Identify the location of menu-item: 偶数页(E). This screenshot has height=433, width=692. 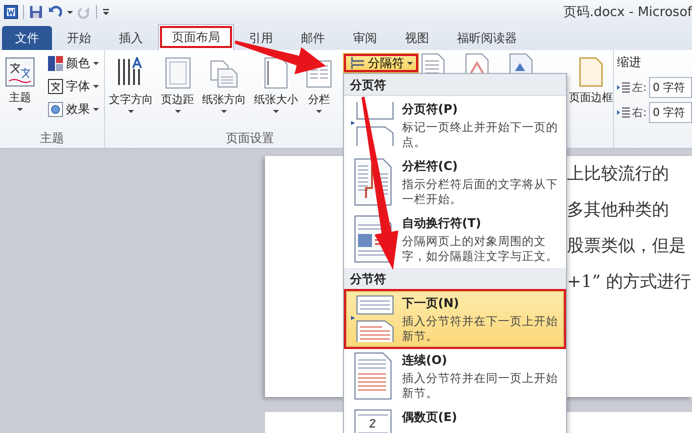
(455, 419).